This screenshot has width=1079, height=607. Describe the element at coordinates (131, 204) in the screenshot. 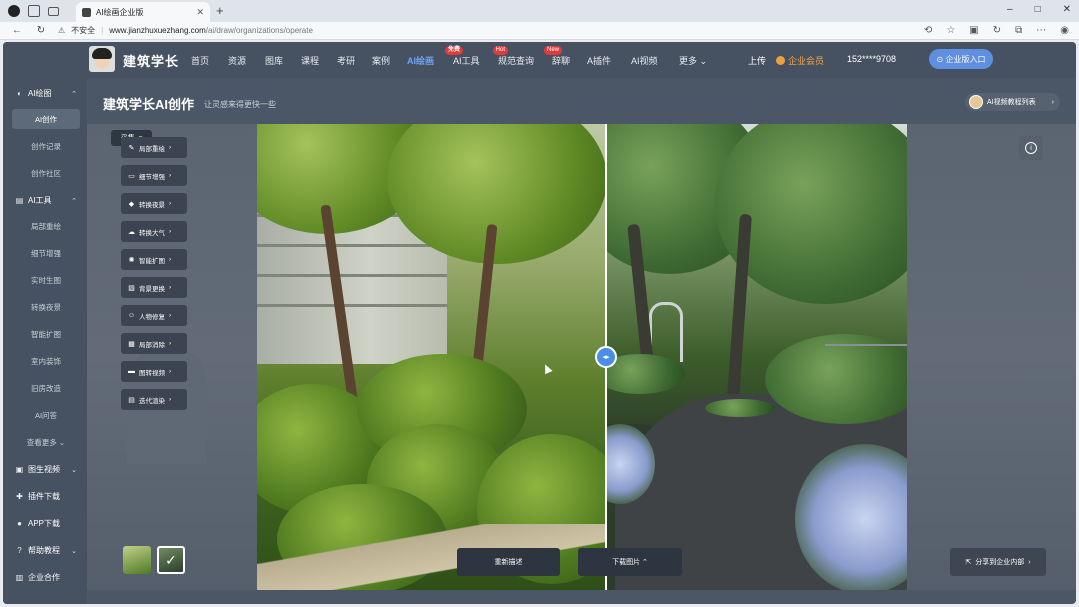

I see `bucket-icon: ◆` at that location.